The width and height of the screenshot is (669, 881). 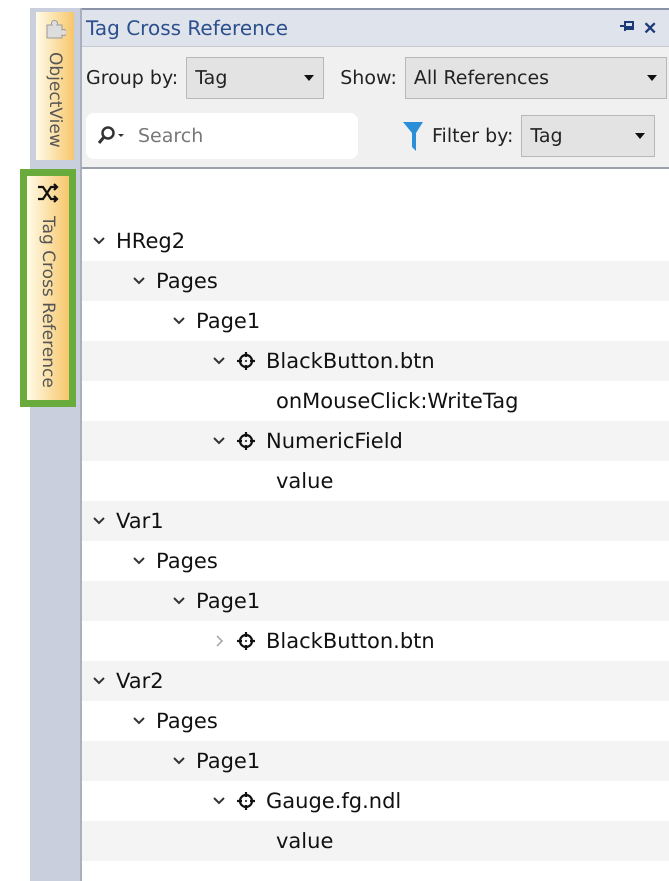 I want to click on filter-by-label: Filter by:, so click(x=473, y=136).